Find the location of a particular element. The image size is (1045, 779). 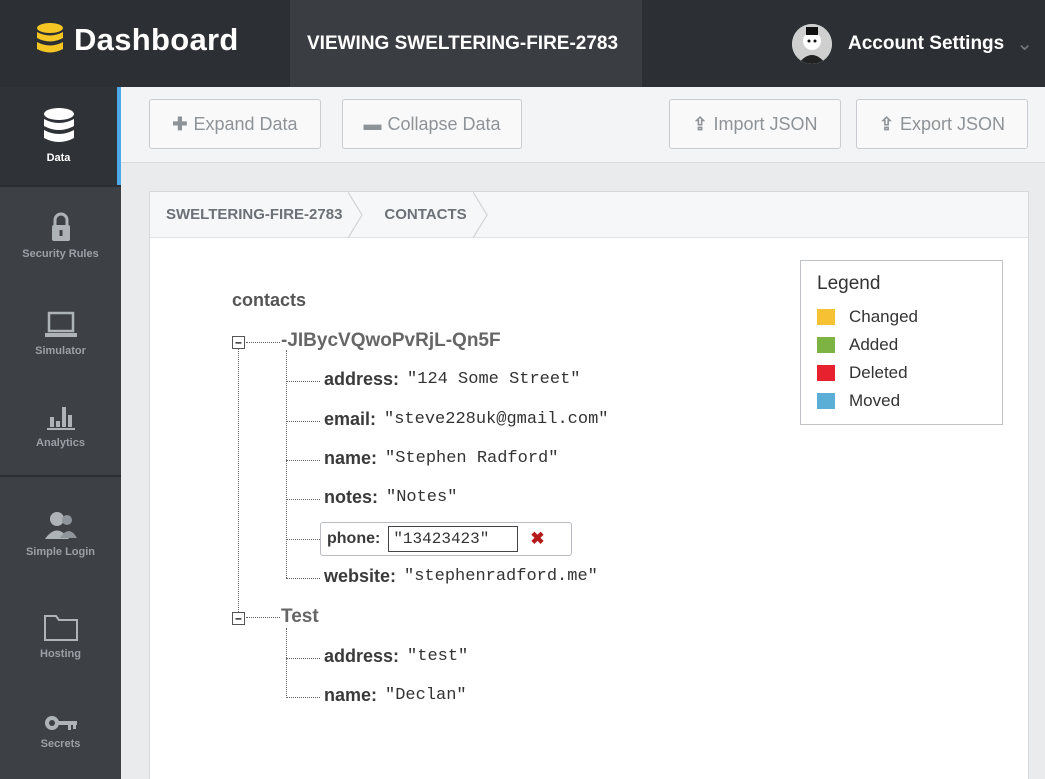

tree-field: website: "stephenradford.me" is located at coordinates (461, 576).